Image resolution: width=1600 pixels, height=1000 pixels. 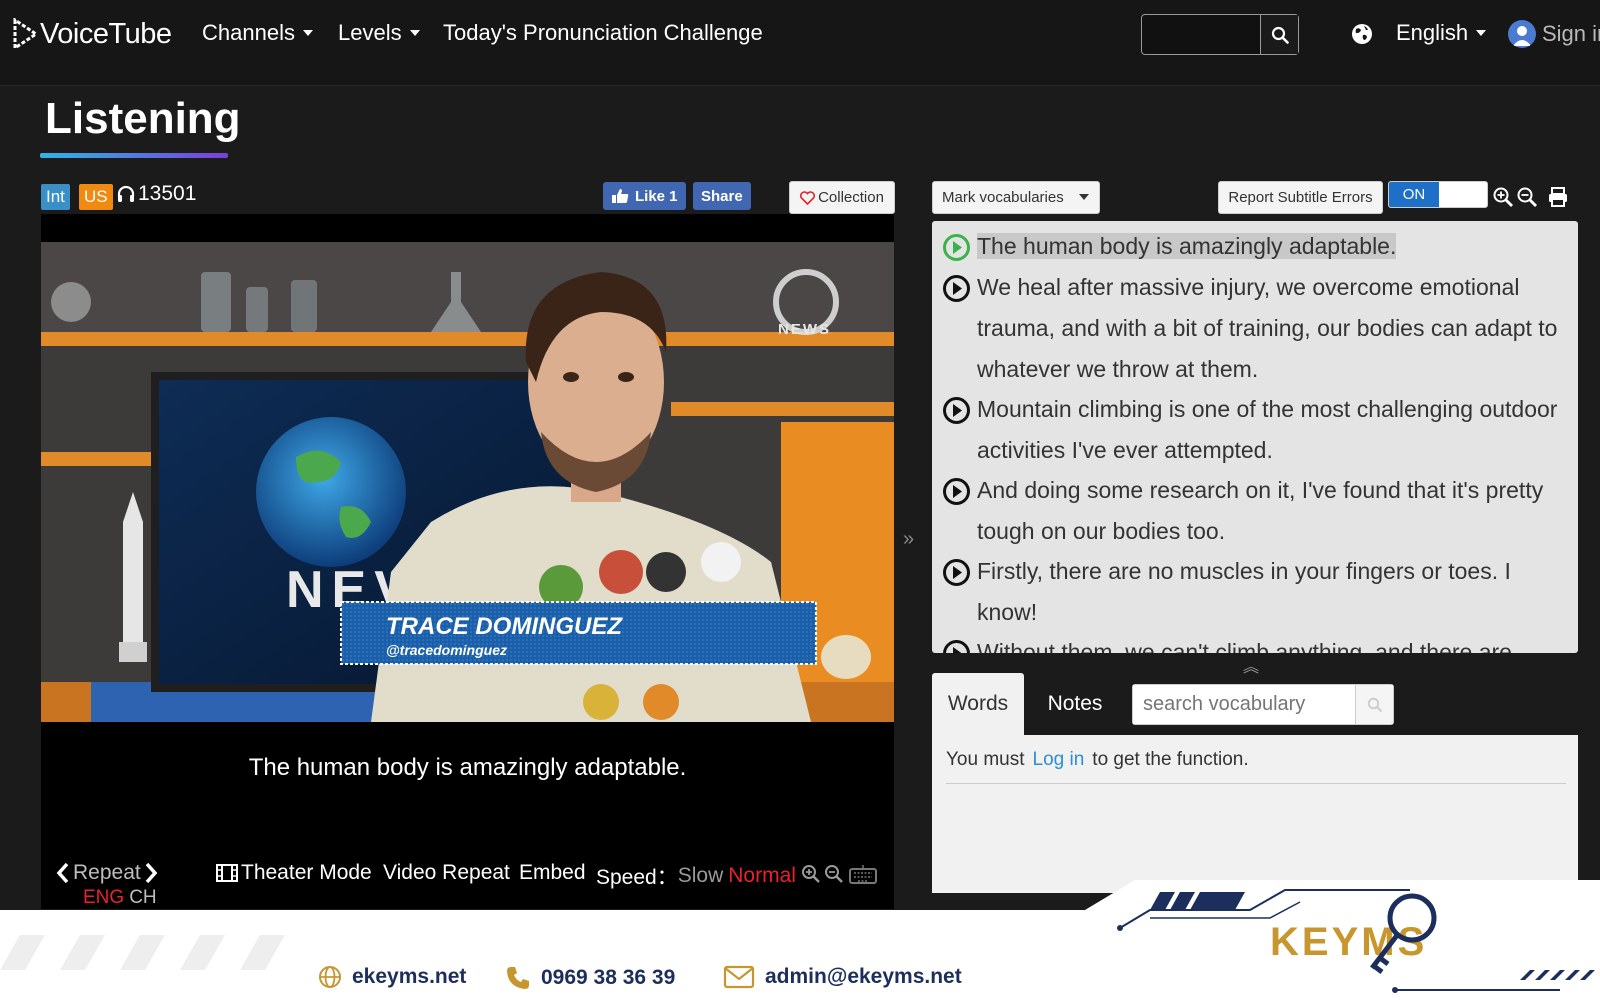 What do you see at coordinates (1414, 194) in the screenshot?
I see `toggle-on-label: ON` at bounding box center [1414, 194].